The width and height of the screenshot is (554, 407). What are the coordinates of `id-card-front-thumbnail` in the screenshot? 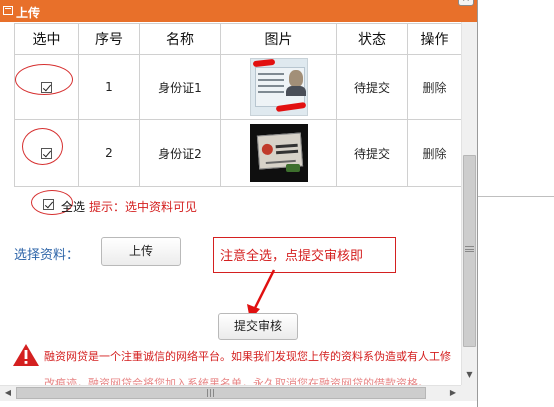 It's located at (278, 87).